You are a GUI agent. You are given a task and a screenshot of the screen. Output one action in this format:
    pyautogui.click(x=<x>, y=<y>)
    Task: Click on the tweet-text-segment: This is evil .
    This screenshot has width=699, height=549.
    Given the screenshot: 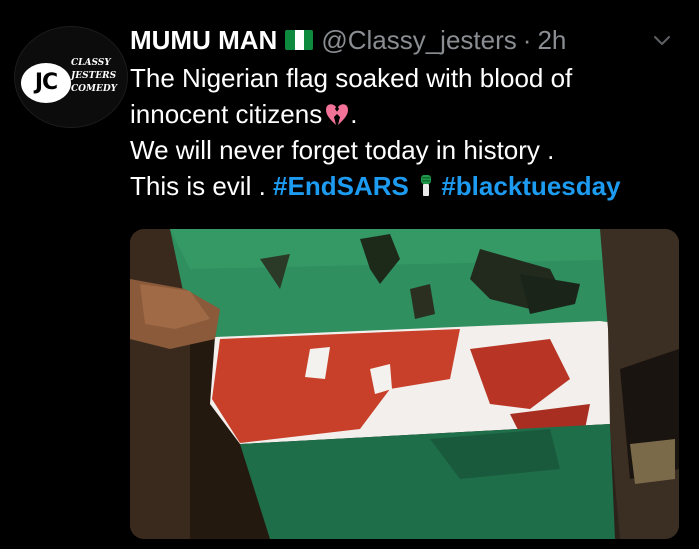 What is the action you would take?
    pyautogui.click(x=198, y=186)
    